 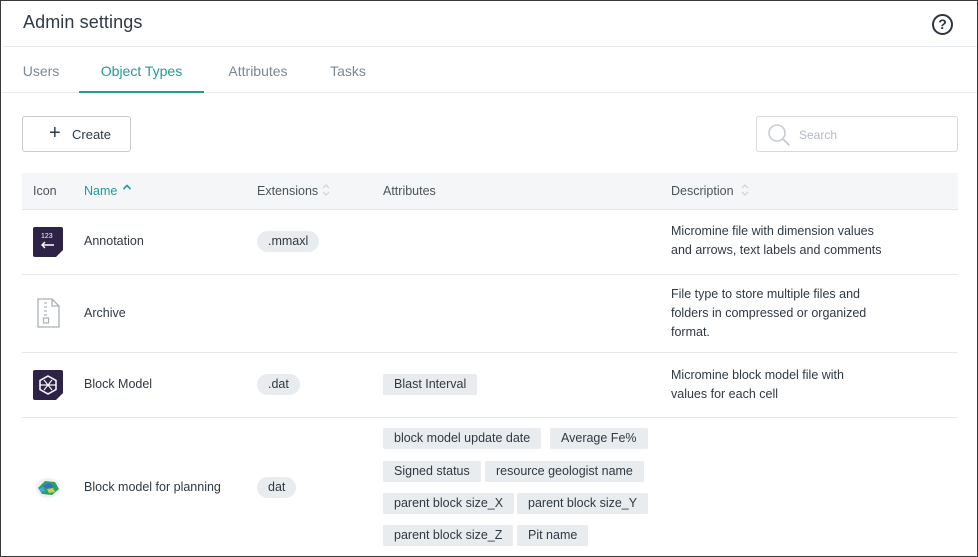 I want to click on attribute-tag: resource geologist name, so click(x=564, y=471).